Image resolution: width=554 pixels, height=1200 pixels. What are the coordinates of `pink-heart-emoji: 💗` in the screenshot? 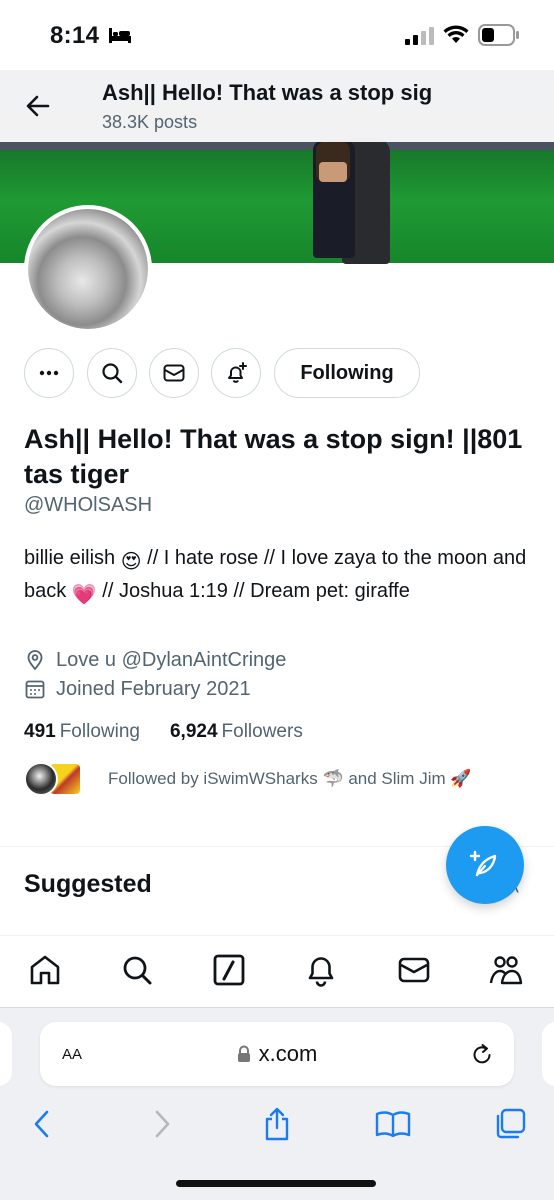 It's located at (84, 595).